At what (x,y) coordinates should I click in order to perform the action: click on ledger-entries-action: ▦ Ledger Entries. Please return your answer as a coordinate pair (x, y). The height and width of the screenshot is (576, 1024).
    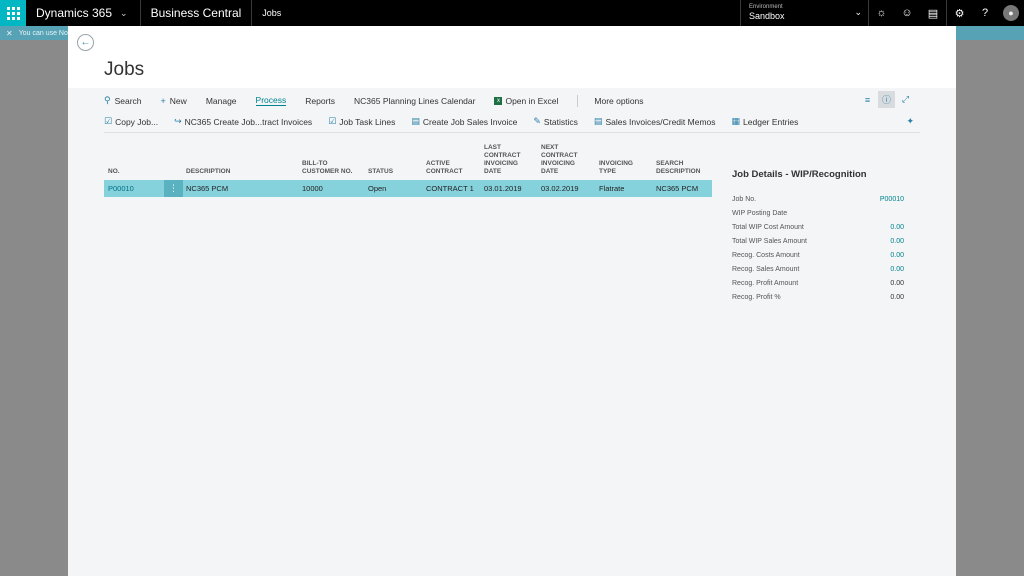
    Looking at the image, I should click on (765, 121).